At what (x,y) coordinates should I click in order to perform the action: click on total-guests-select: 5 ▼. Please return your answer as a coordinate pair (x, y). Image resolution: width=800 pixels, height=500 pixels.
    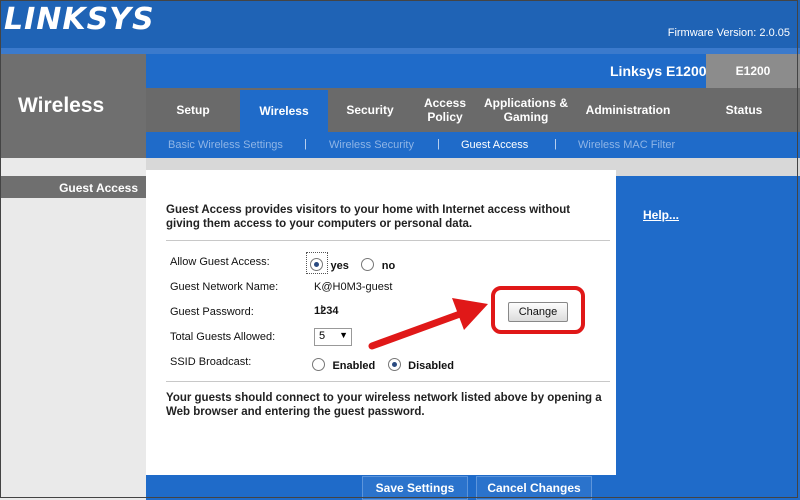
    Looking at the image, I should click on (333, 337).